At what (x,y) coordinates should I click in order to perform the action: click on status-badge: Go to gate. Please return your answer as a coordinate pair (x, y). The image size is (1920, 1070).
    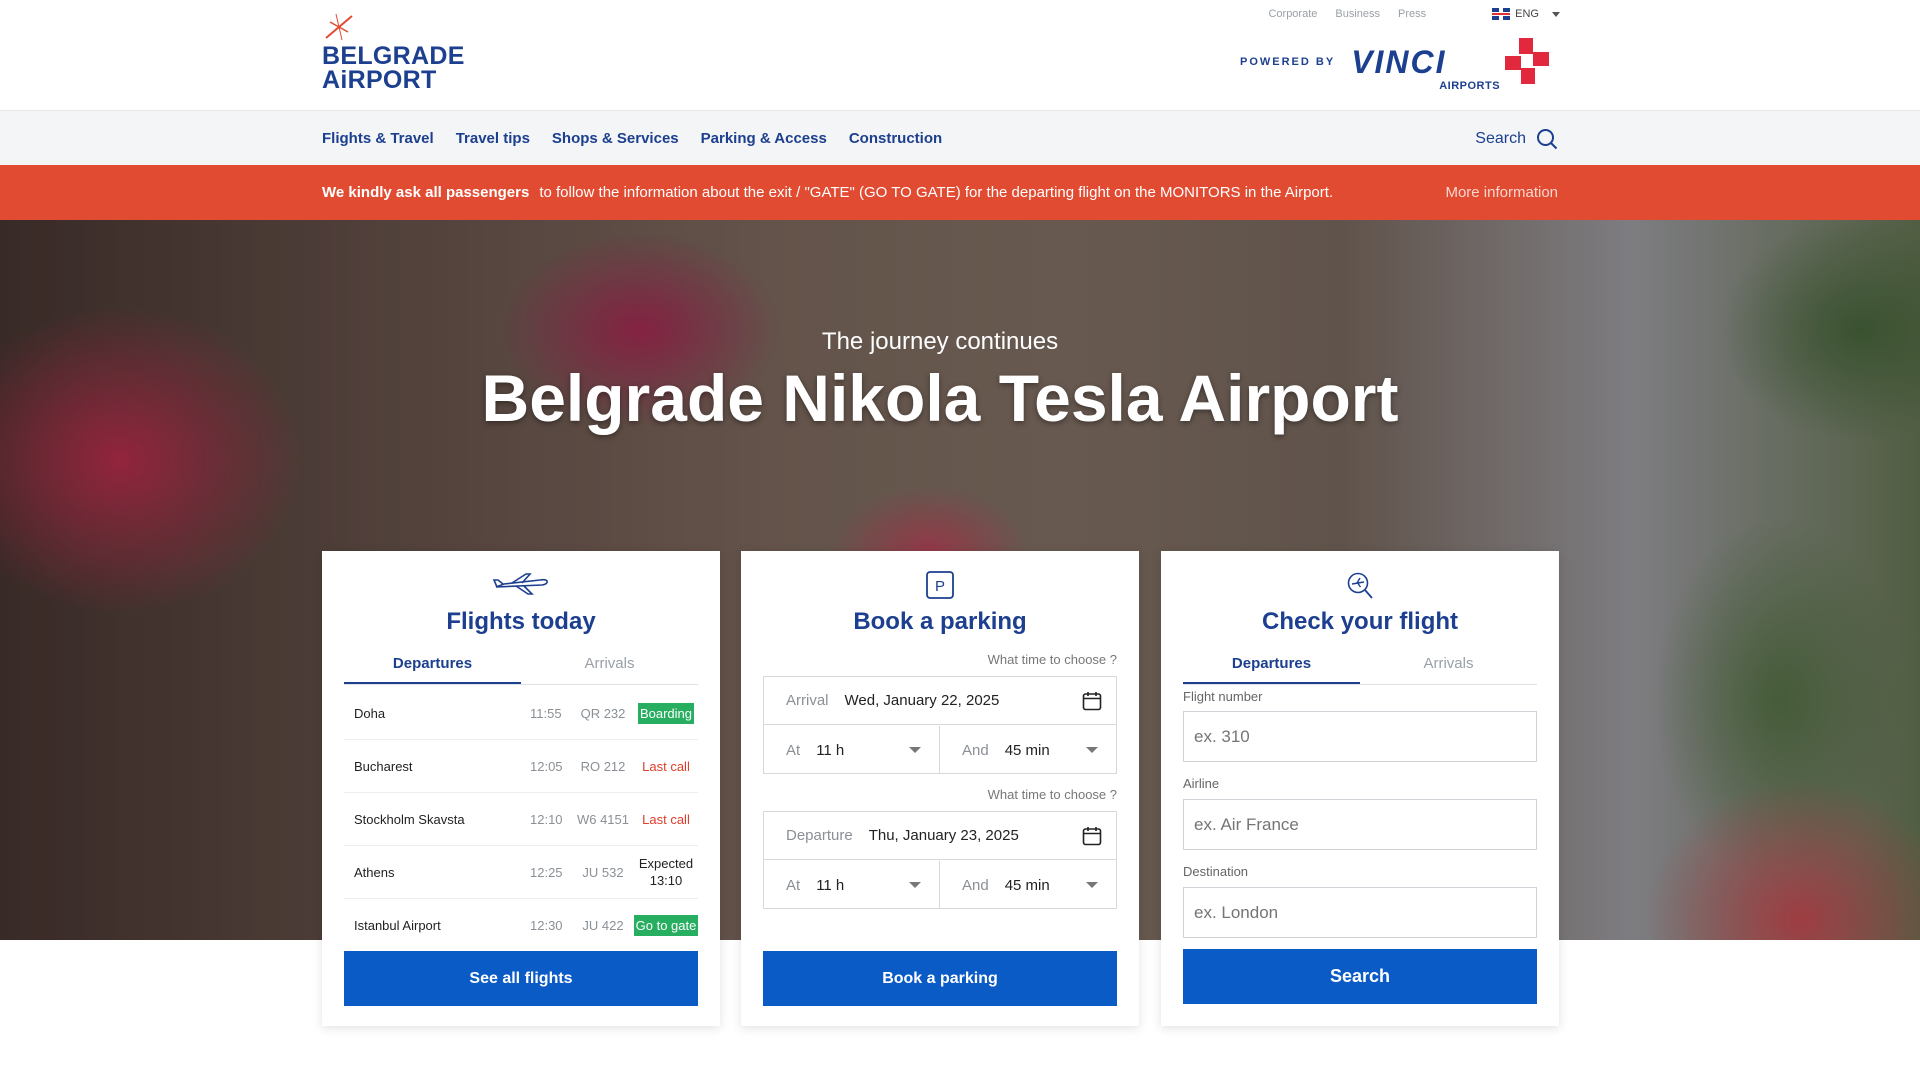
    Looking at the image, I should click on (666, 925).